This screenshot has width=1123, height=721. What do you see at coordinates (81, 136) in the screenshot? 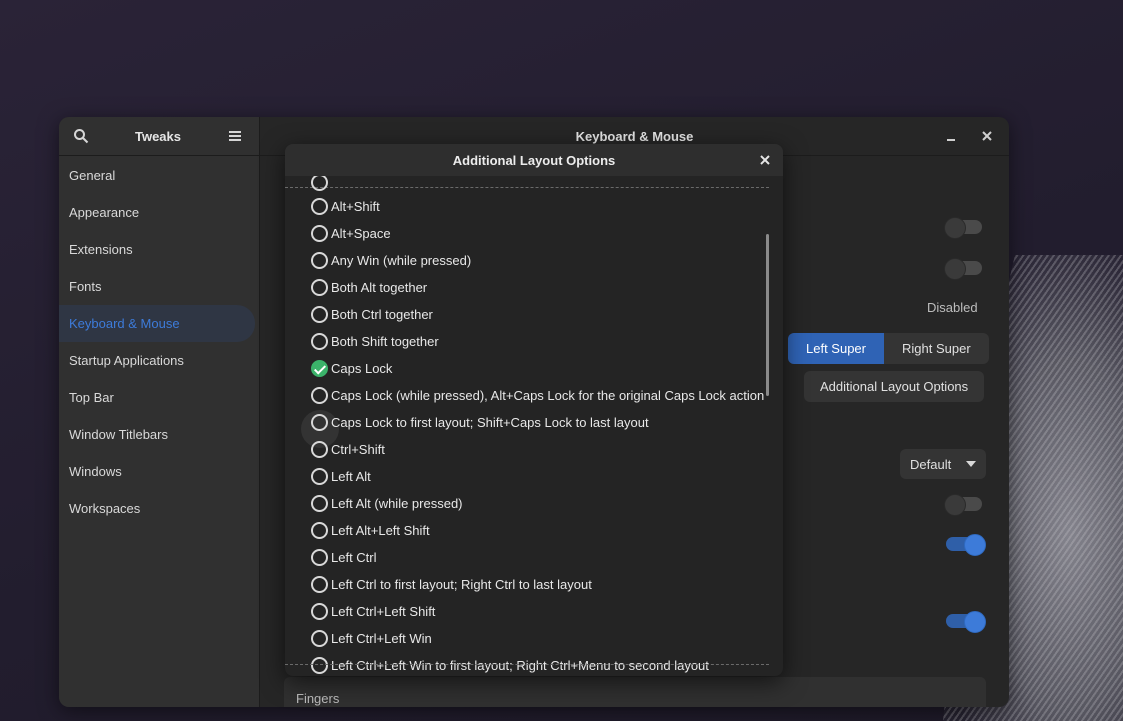
I see `search-icon` at bounding box center [81, 136].